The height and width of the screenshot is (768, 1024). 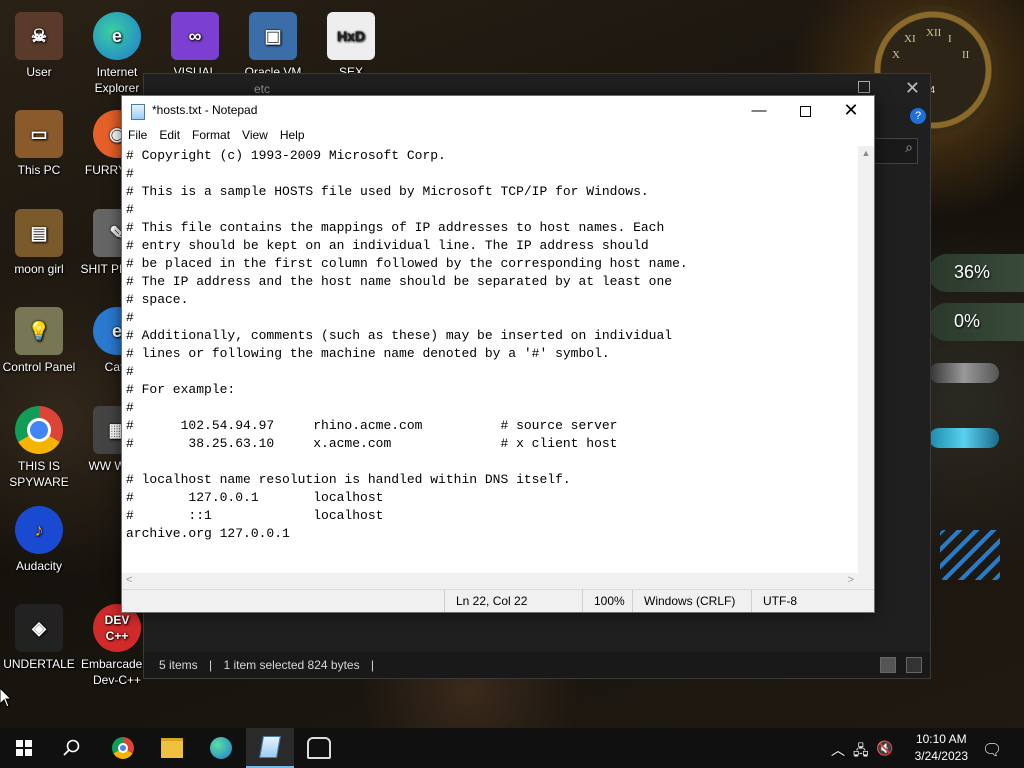 I want to click on cpu-gauge: 36%, so click(x=976, y=273).